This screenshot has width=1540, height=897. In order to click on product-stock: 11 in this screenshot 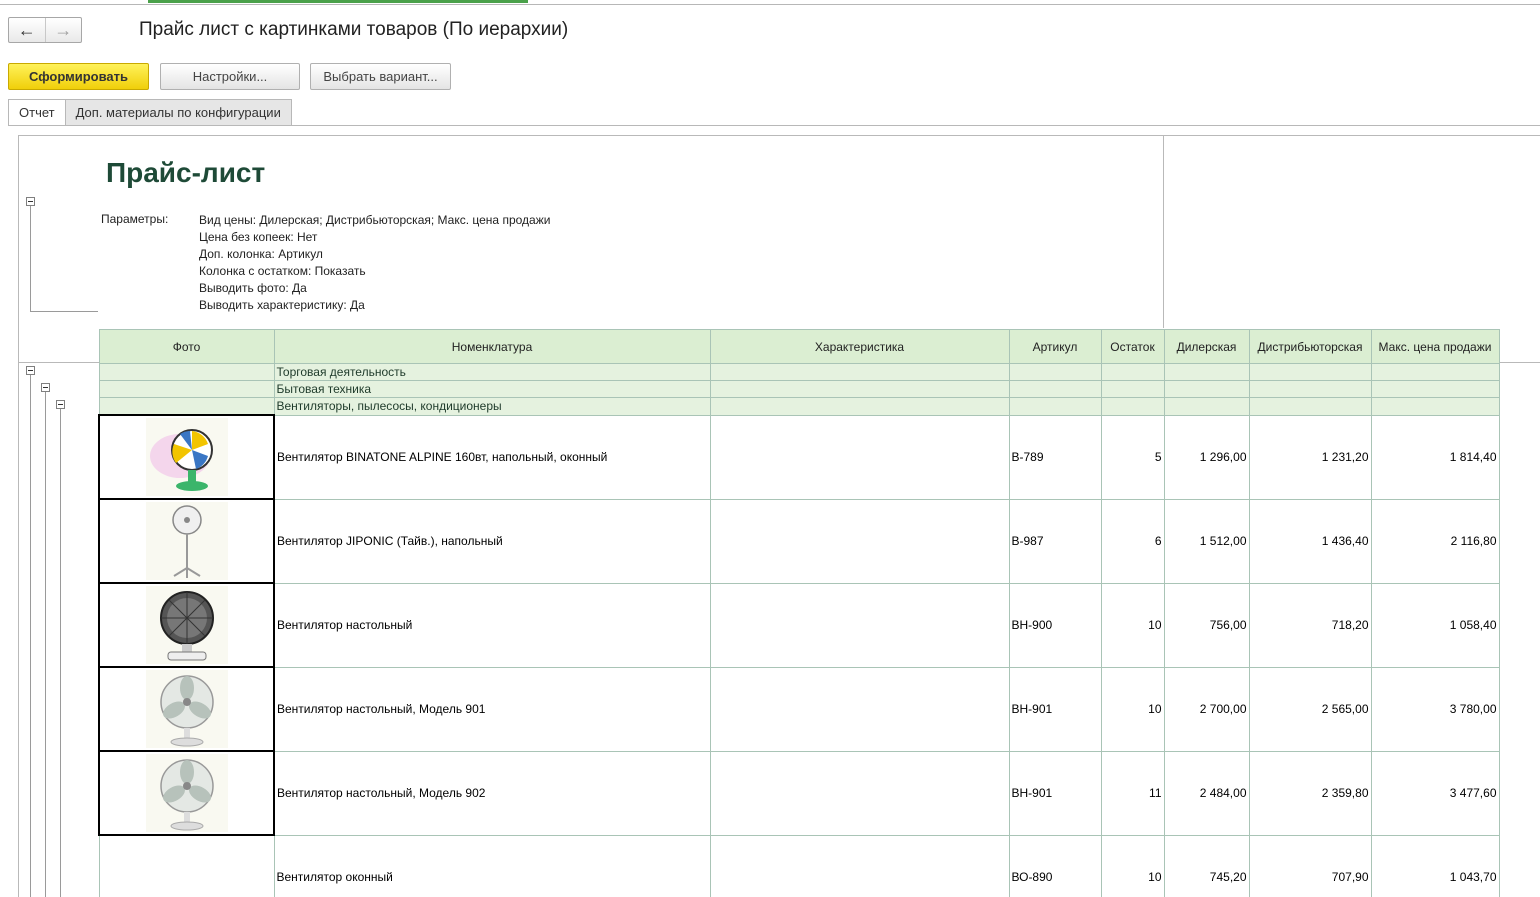, I will do `click(1132, 793)`.